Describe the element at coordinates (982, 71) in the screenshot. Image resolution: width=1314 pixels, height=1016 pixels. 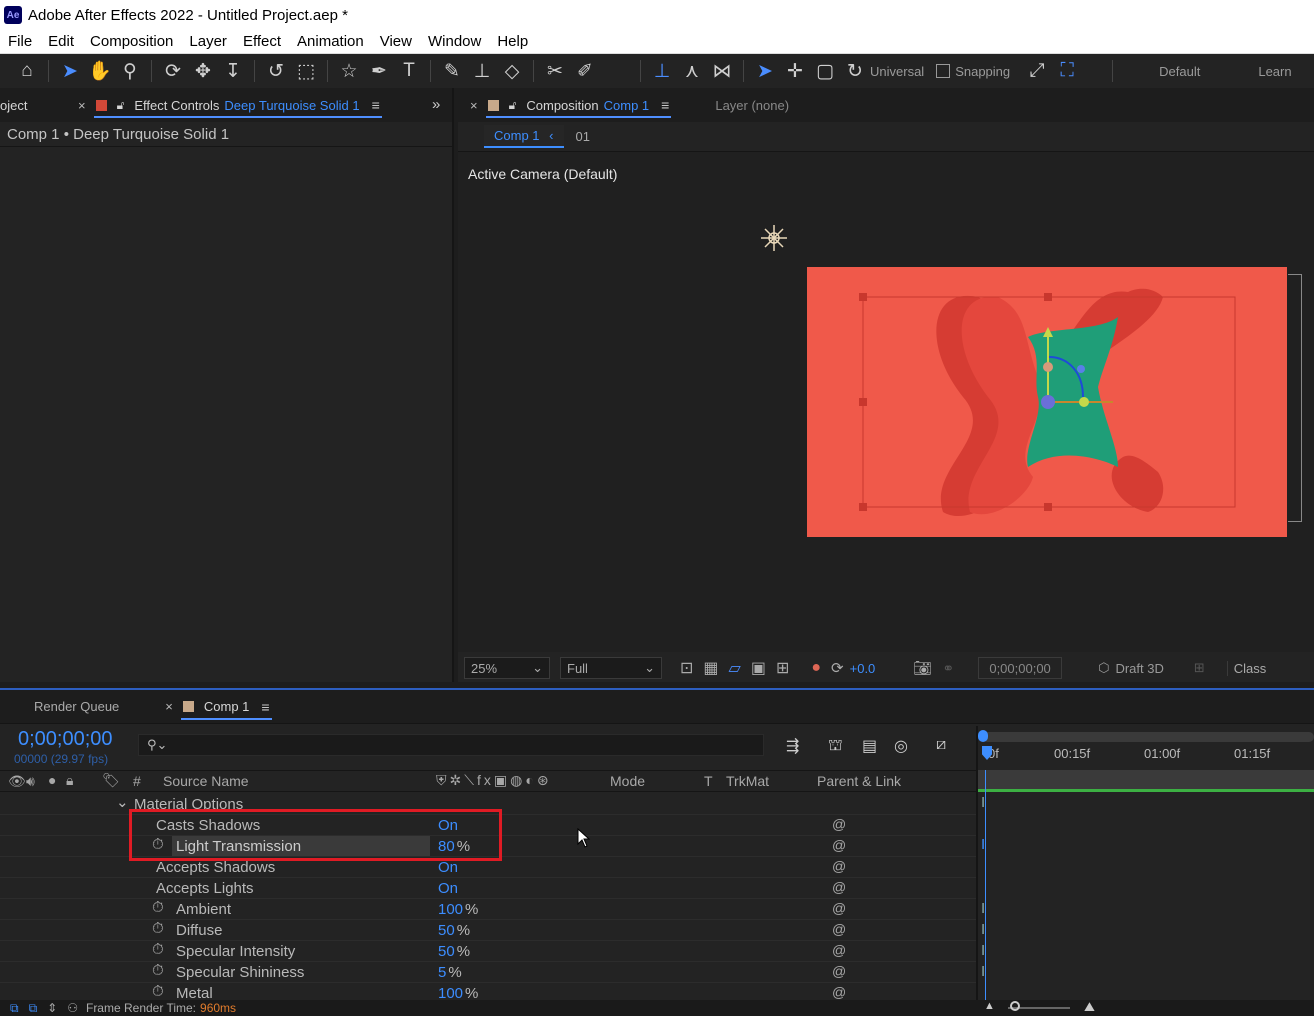
I see `snapping-label: Snapping` at that location.